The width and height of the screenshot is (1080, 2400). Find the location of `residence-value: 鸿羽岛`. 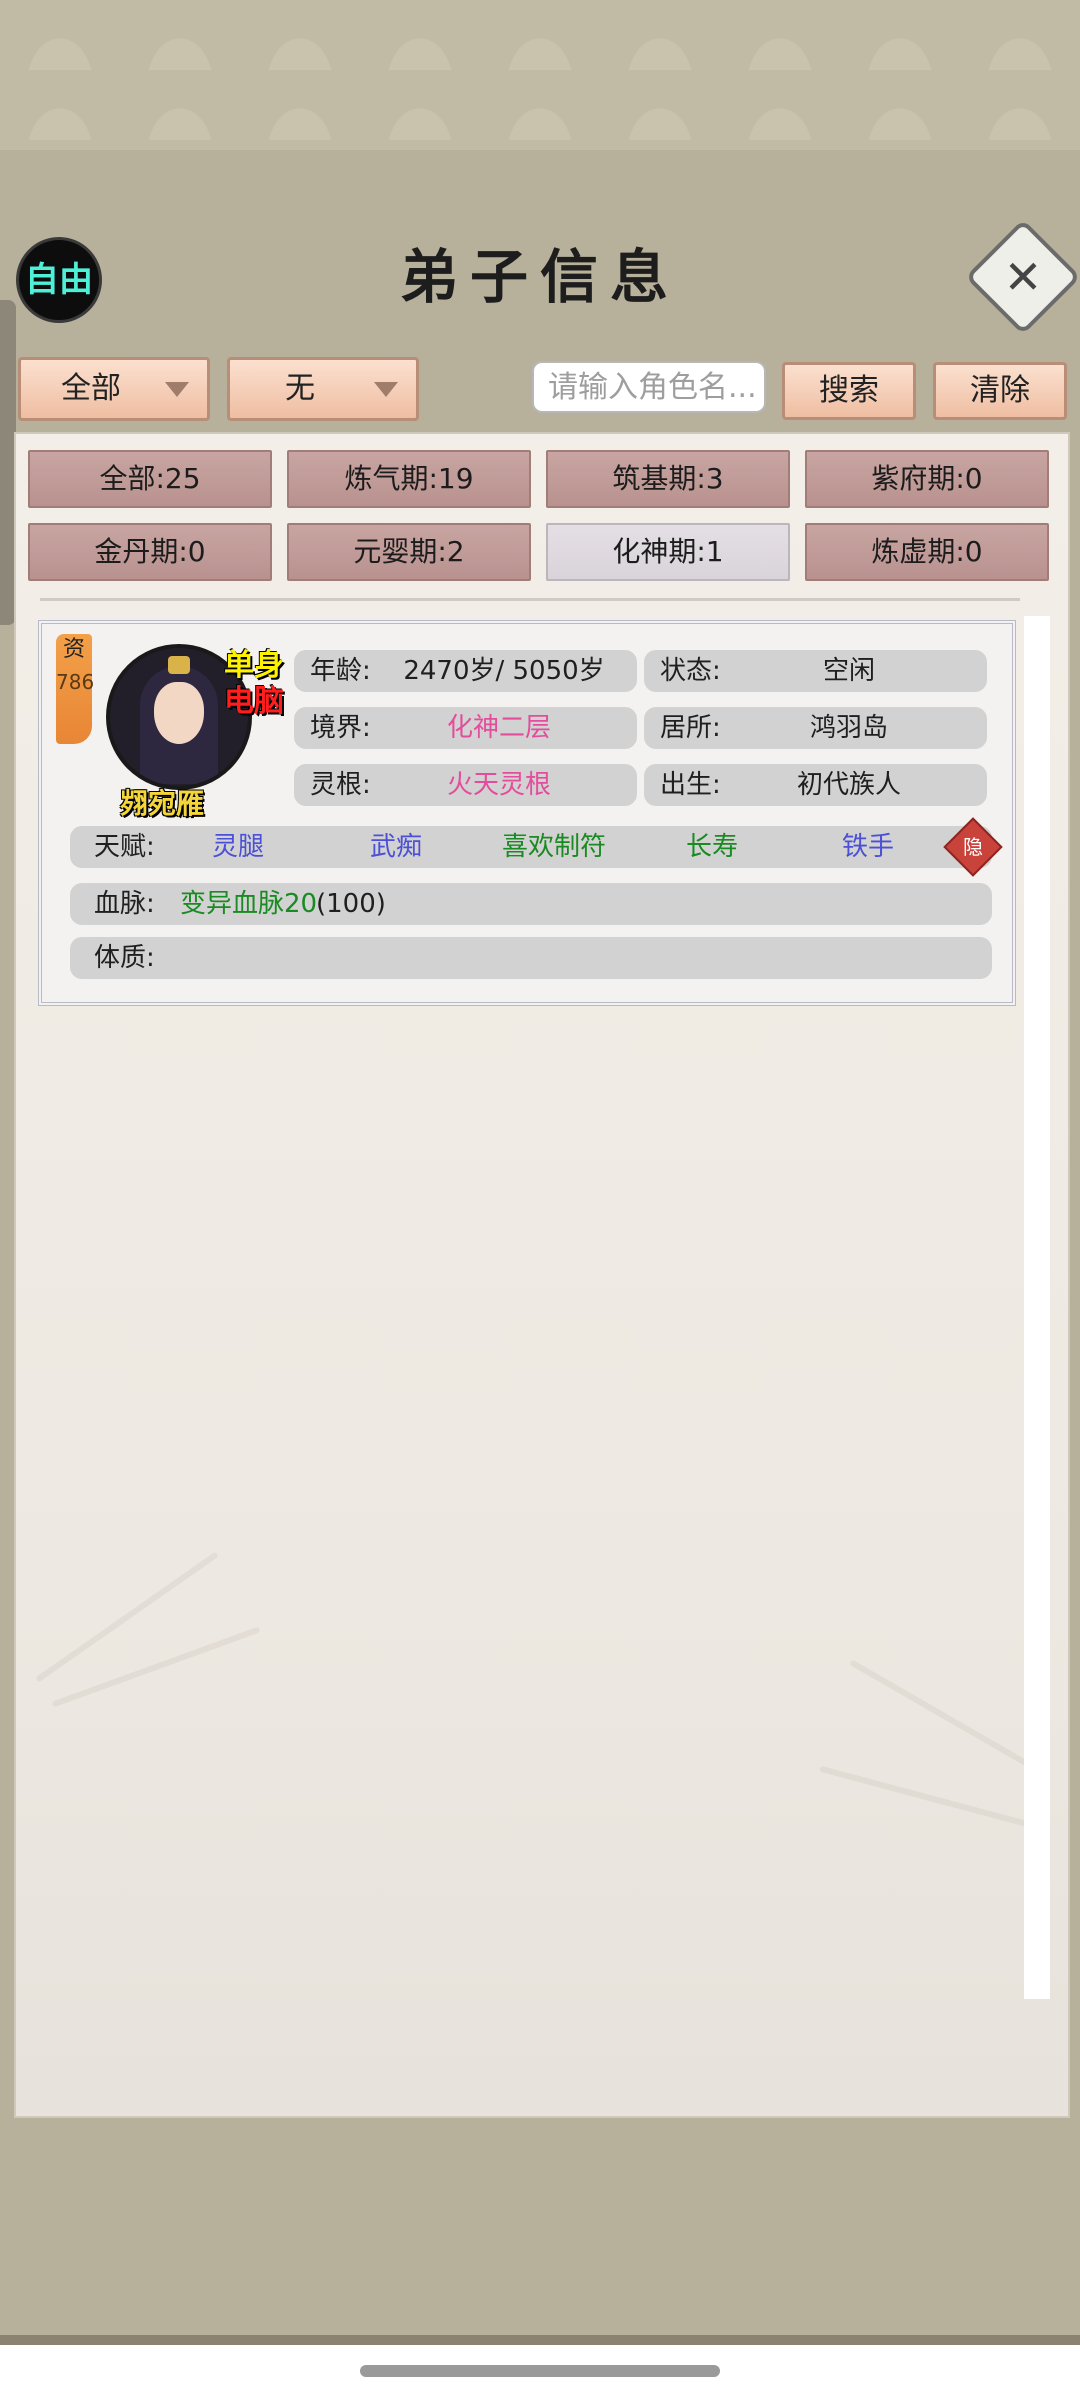

residence-value: 鸿羽岛 is located at coordinates (848, 728).